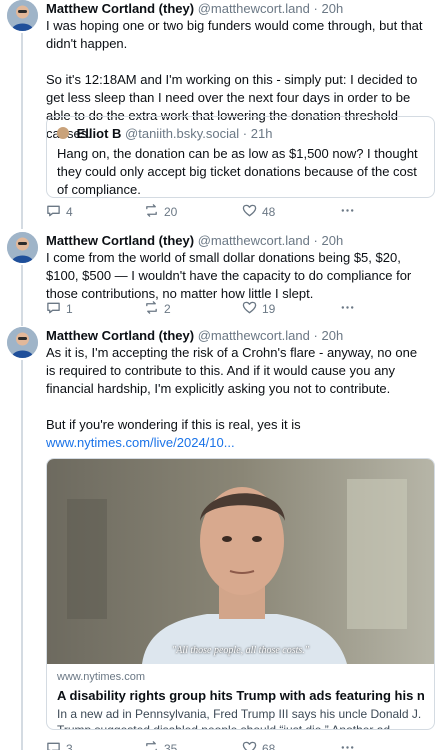 This screenshot has height=750, width=435. I want to click on repost-count: 20, so click(171, 212).